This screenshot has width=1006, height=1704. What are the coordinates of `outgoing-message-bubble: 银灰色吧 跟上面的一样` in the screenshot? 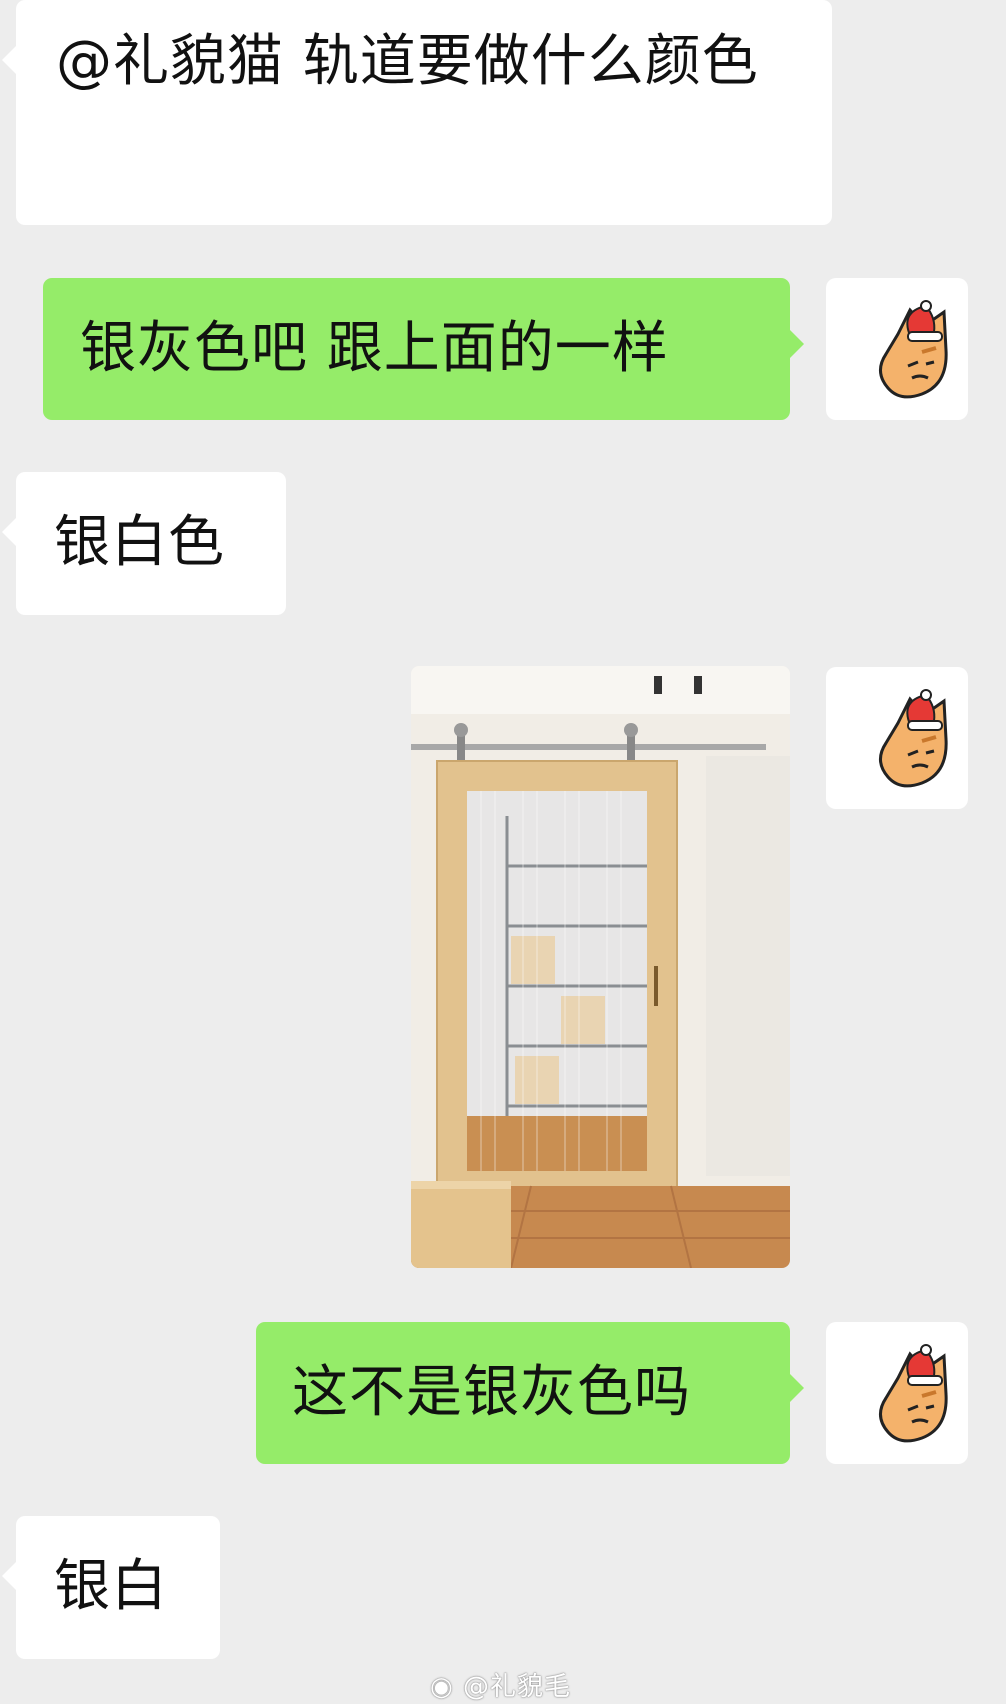 It's located at (423, 349).